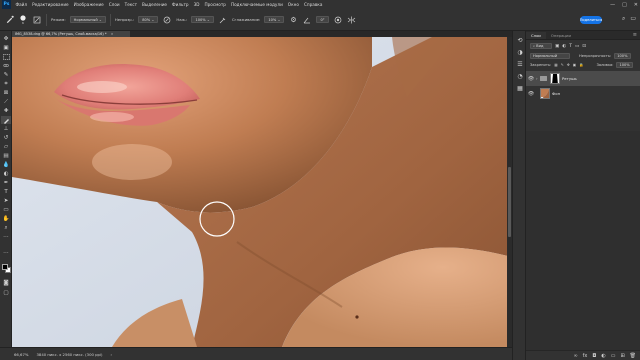 The image size is (640, 360). Describe the element at coordinates (338, 20) in the screenshot. I see `pressure-size-icon` at that location.